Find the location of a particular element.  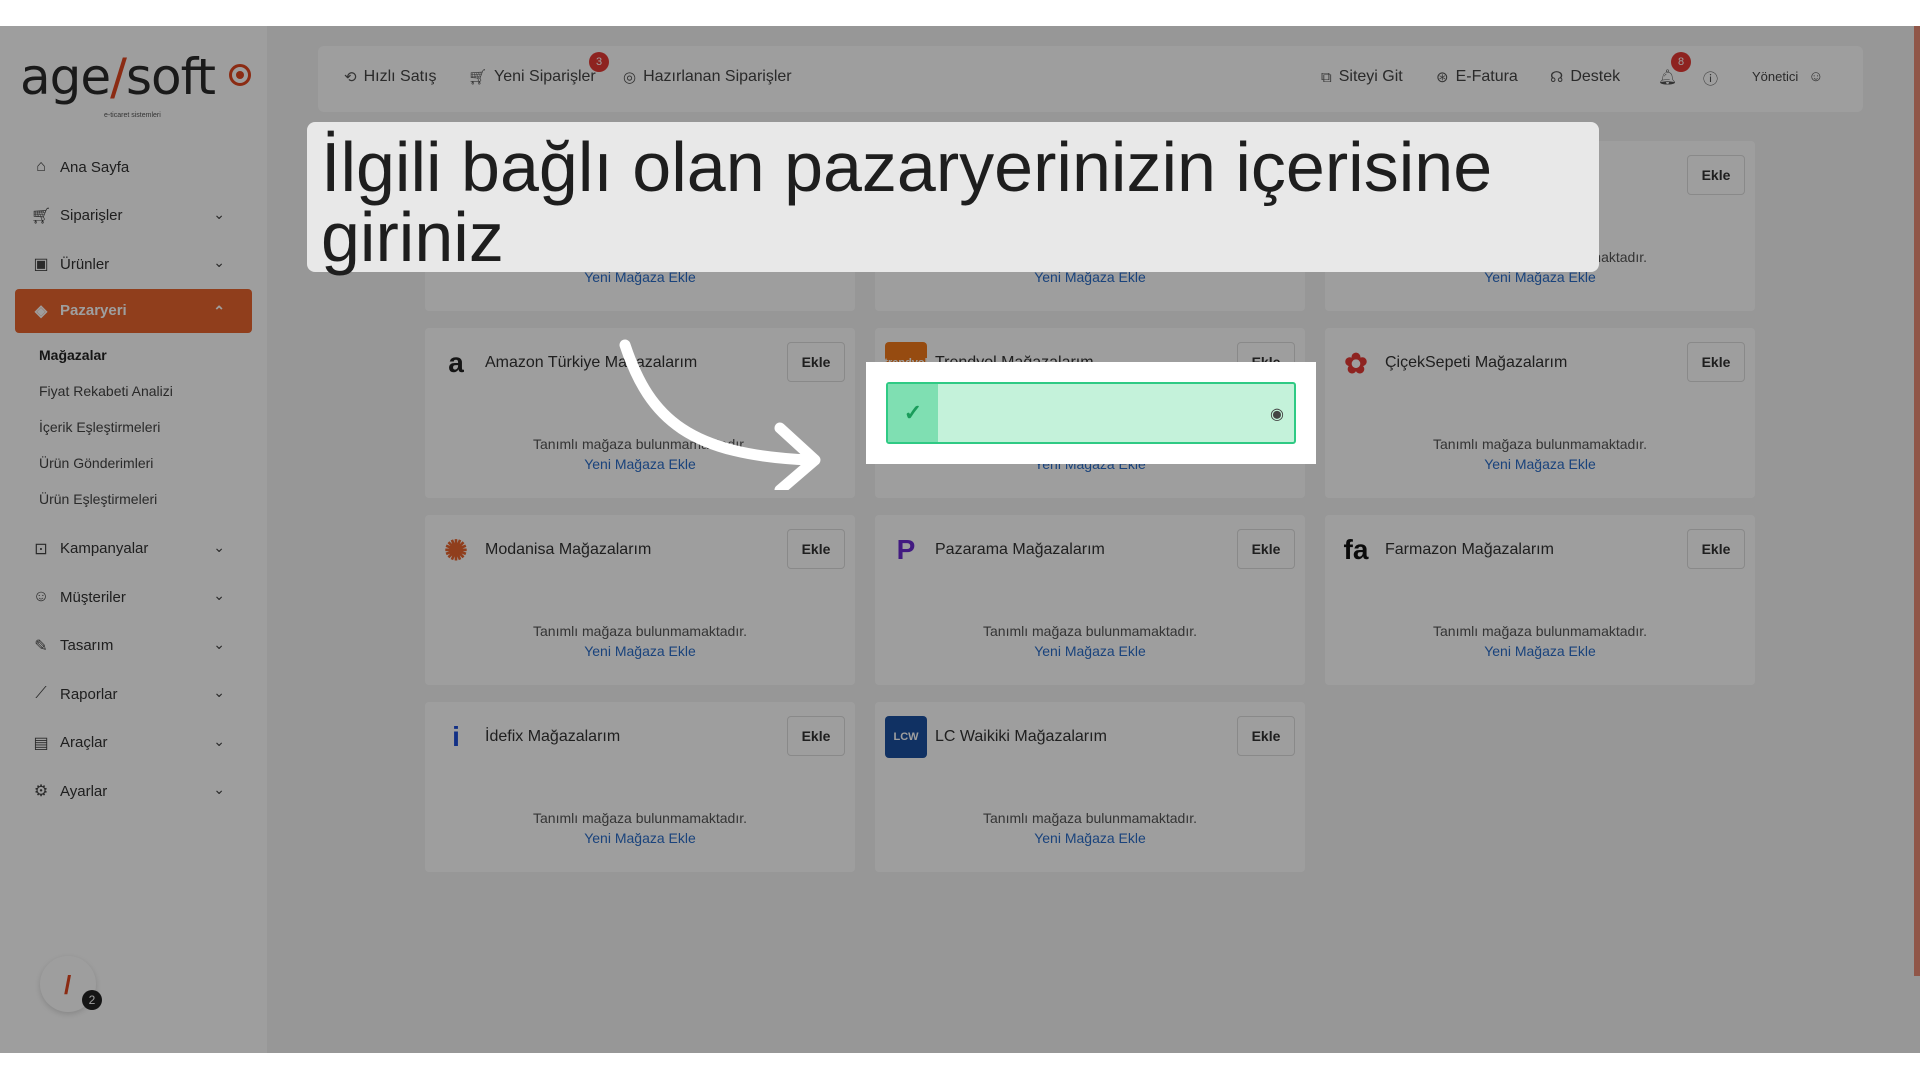

eye-icon: ◉ is located at coordinates (1277, 414).